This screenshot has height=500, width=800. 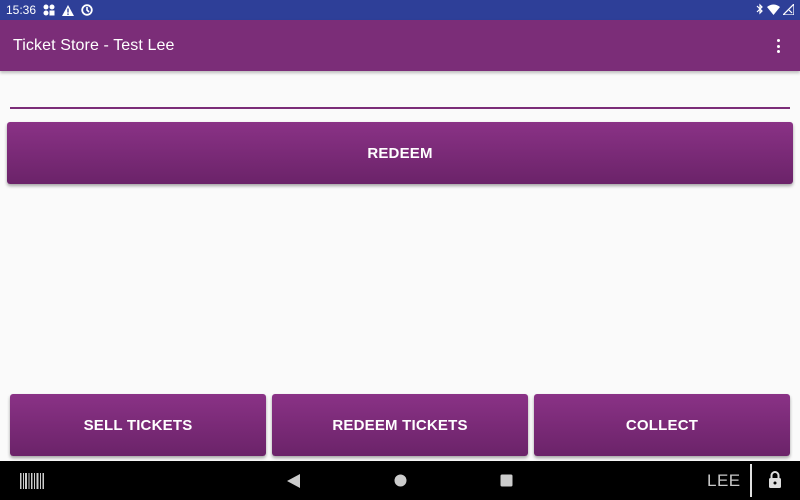 I want to click on app-bar: Ticket Store - Test Lee, so click(x=400, y=45).